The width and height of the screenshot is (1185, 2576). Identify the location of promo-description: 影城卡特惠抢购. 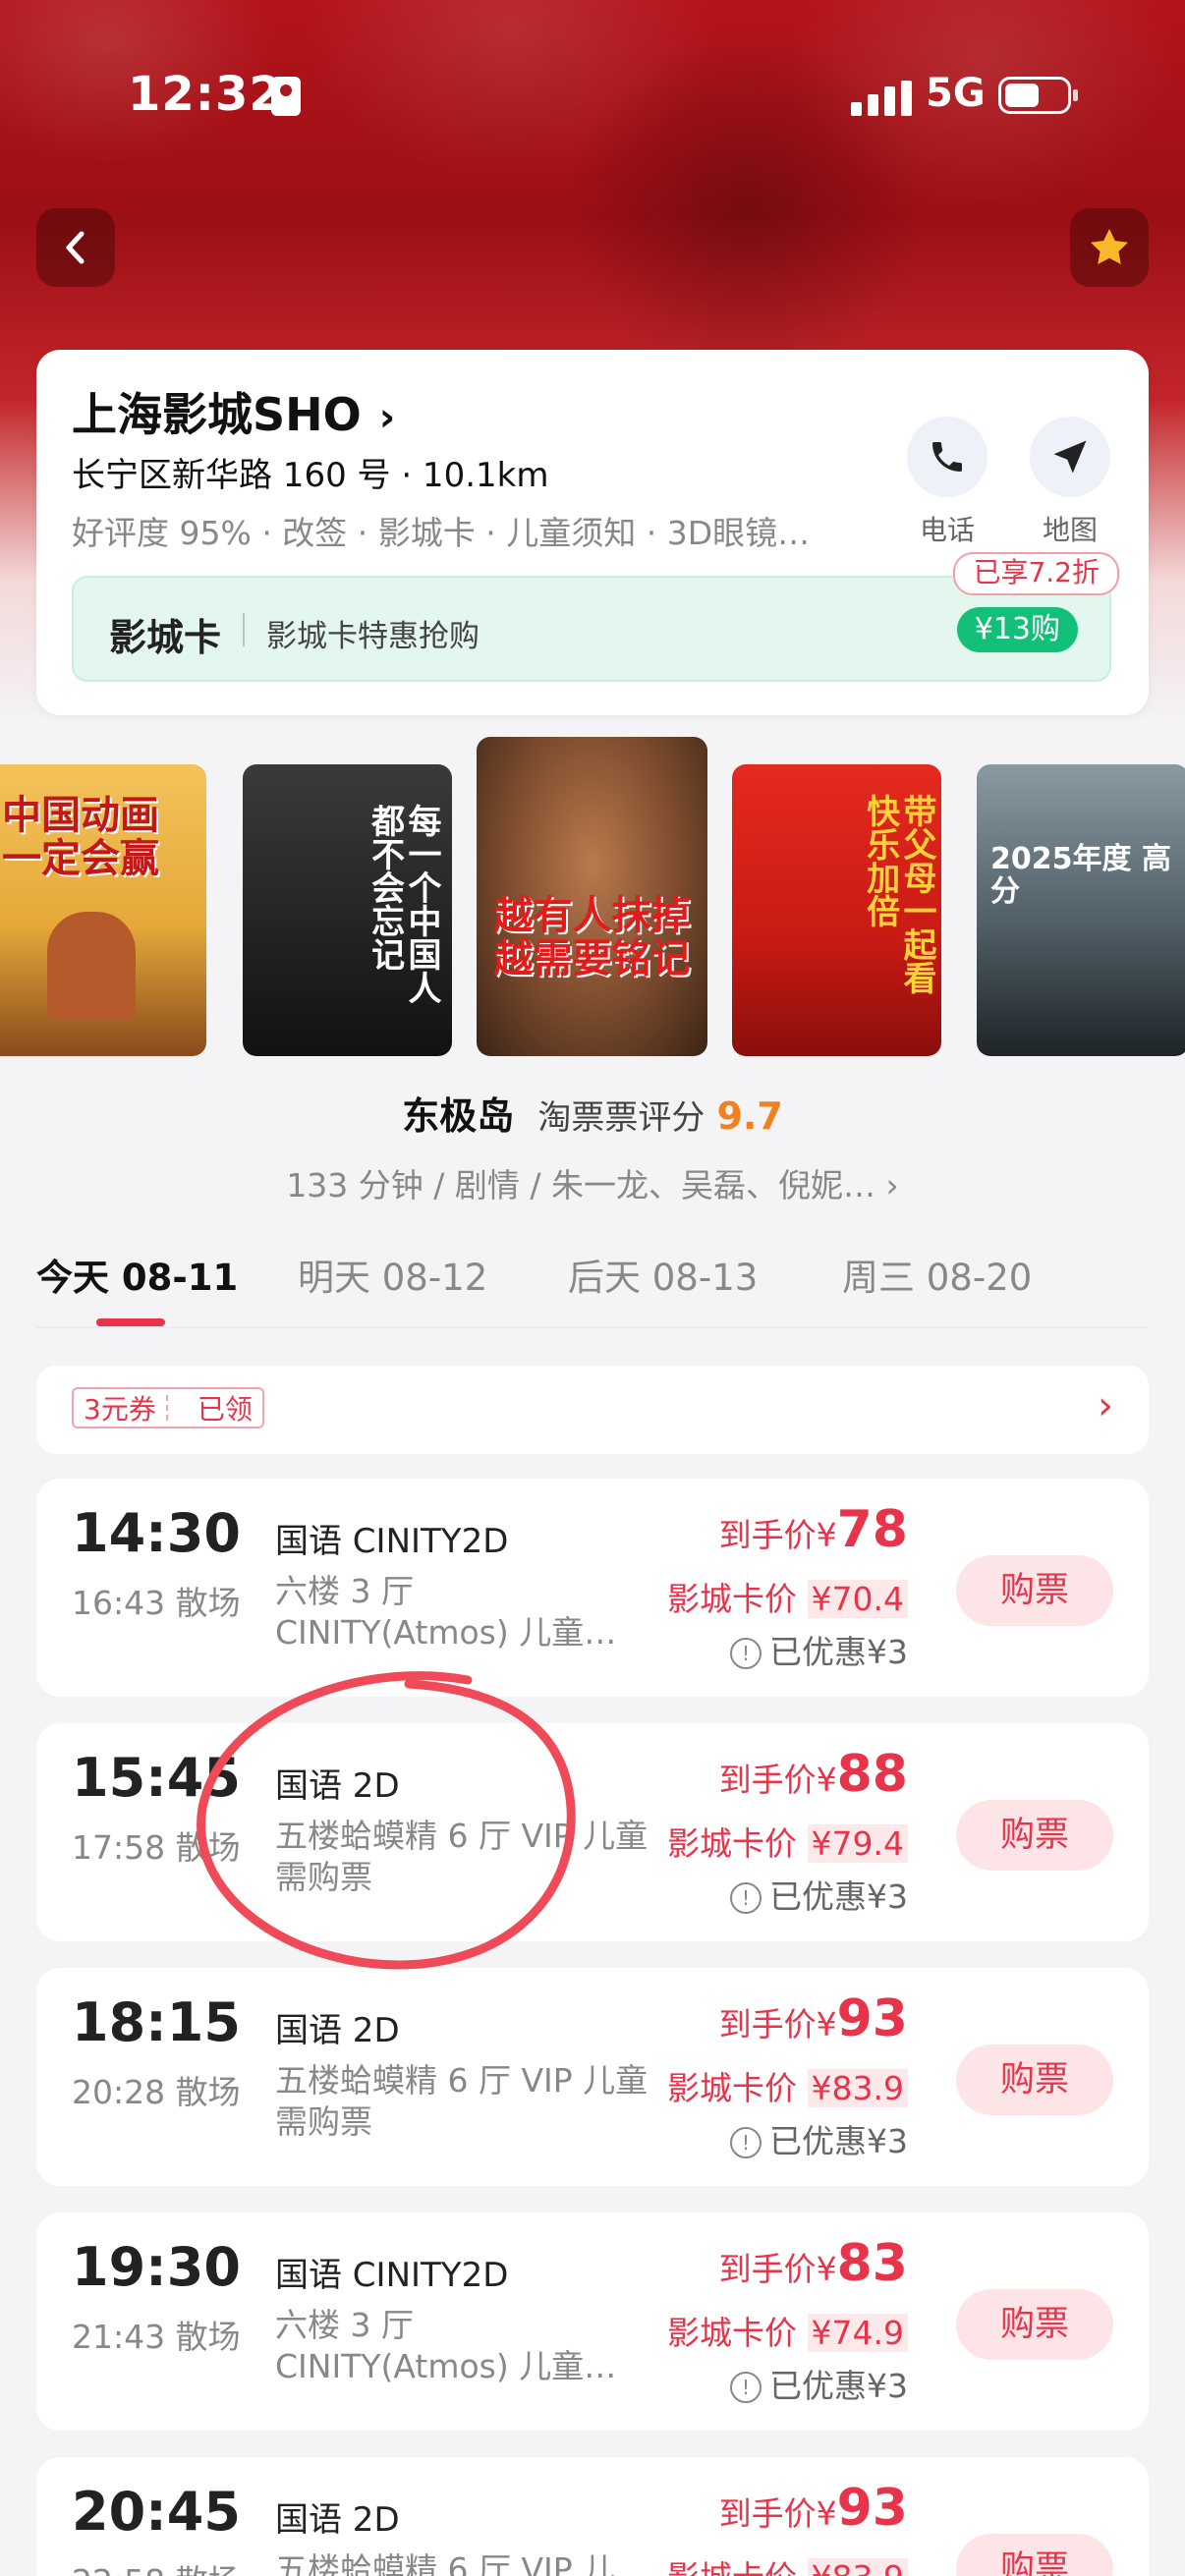
(373, 636).